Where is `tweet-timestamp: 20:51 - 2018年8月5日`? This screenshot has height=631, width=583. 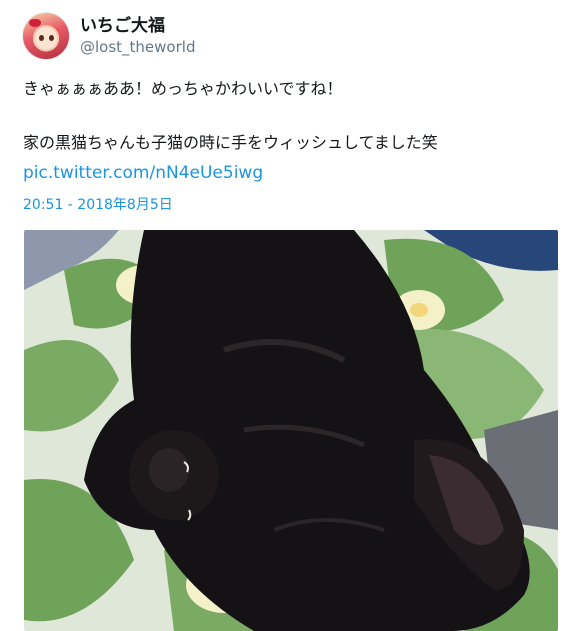
tweet-timestamp: 20:51 - 2018年8月5日 is located at coordinates (98, 204).